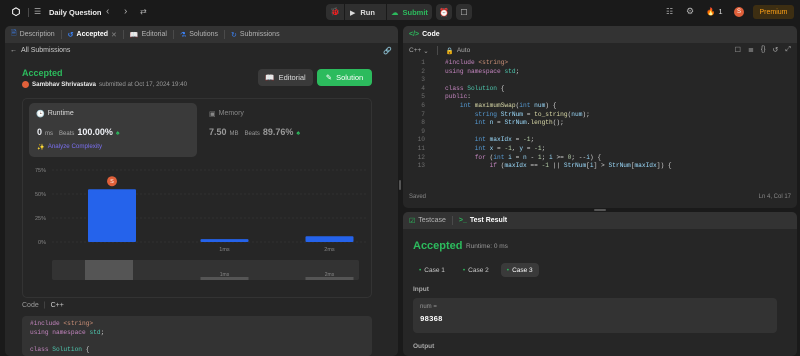 This screenshot has height=356, width=800. What do you see at coordinates (423, 131) in the screenshot?
I see `line-number: 9` at bounding box center [423, 131].